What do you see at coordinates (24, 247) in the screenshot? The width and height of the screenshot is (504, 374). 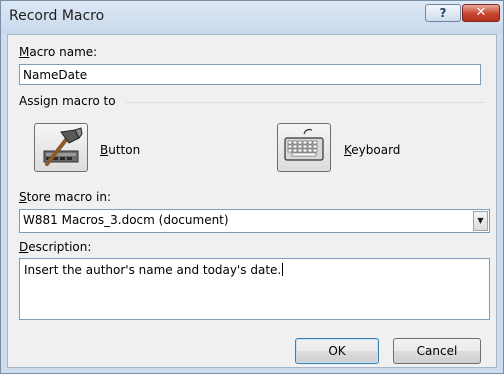 I see `description-label-access-key: D` at bounding box center [24, 247].